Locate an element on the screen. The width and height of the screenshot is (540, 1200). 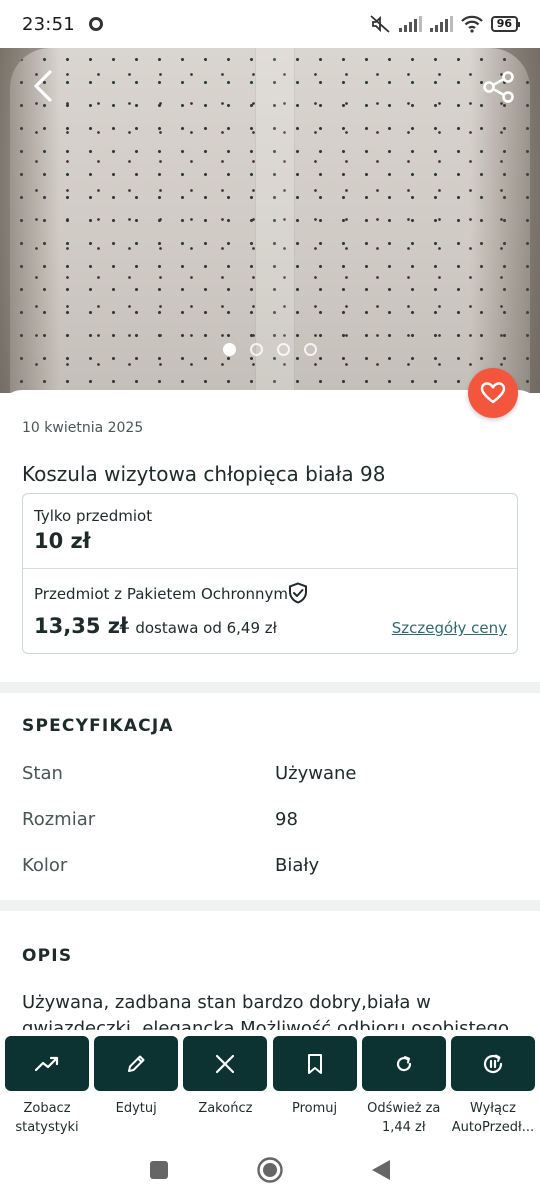
back-arrow-icon is located at coordinates (44, 86).